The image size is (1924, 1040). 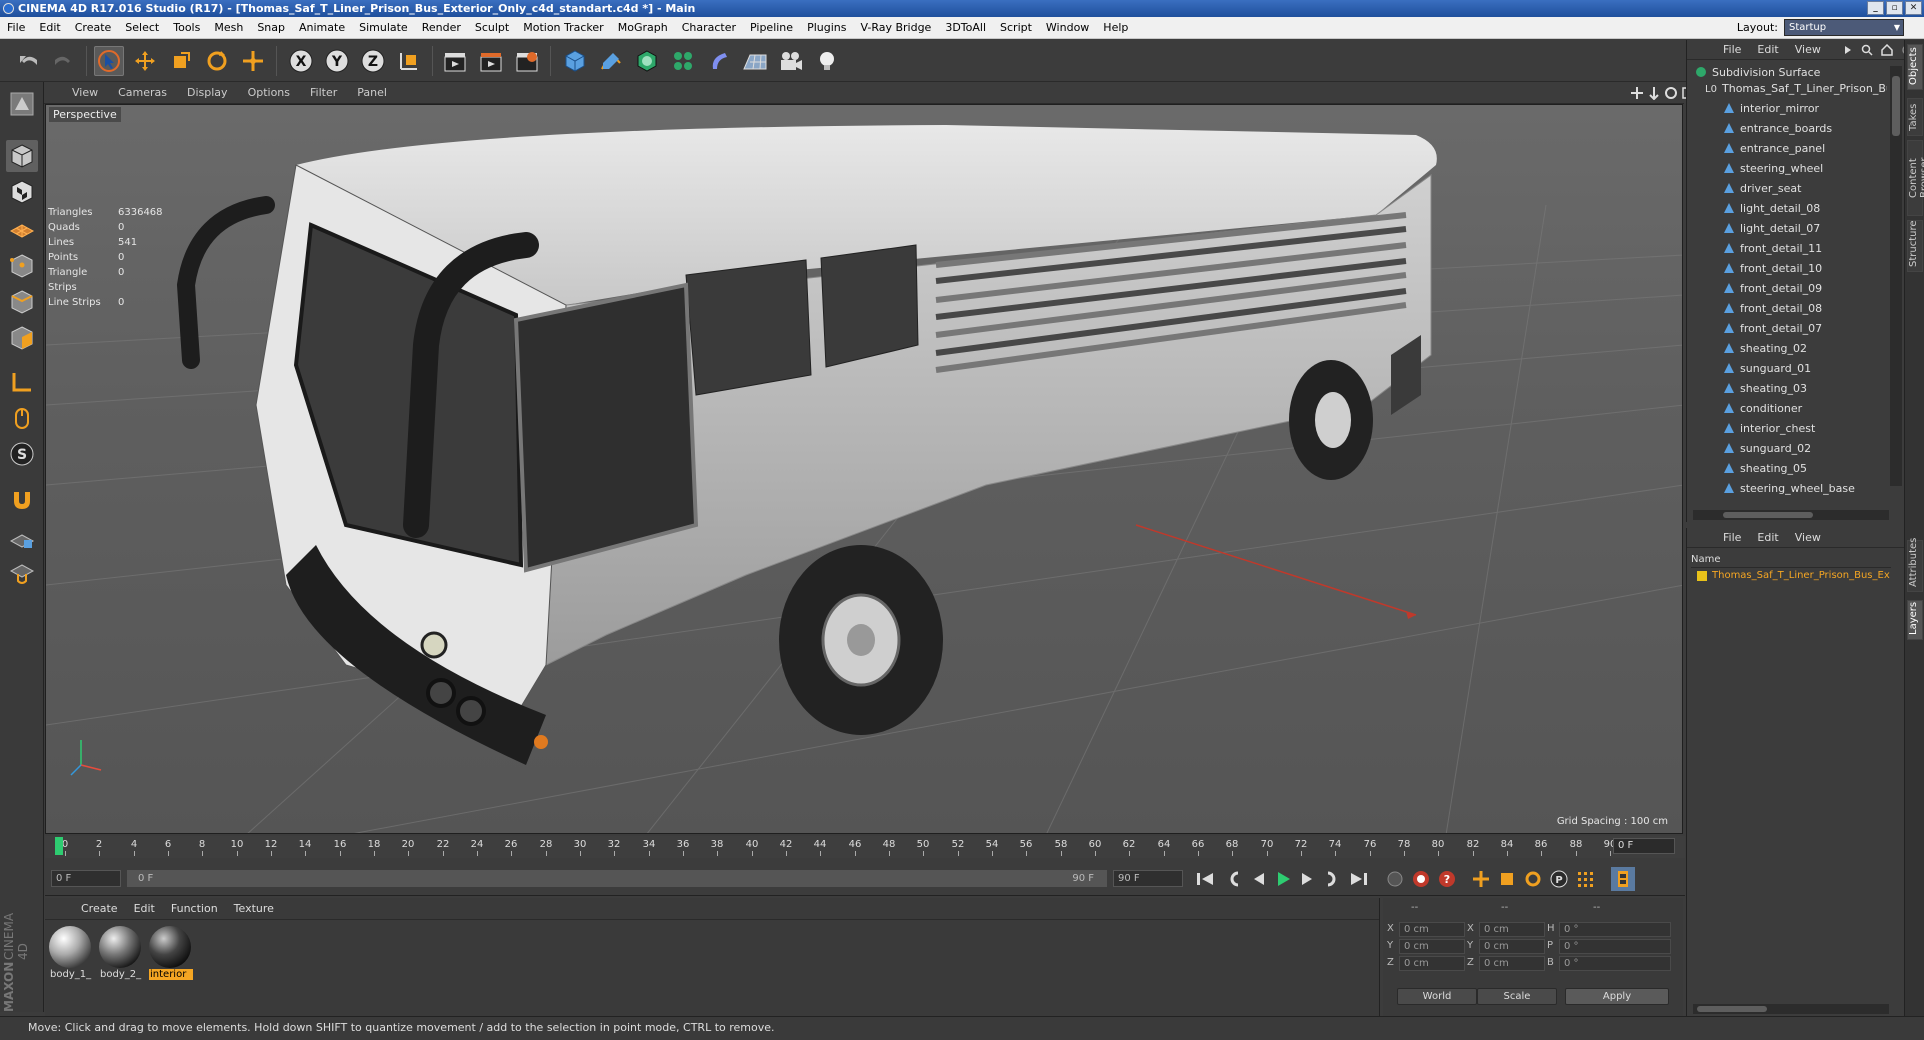 What do you see at coordinates (755, 61) in the screenshot?
I see `floor-button` at bounding box center [755, 61].